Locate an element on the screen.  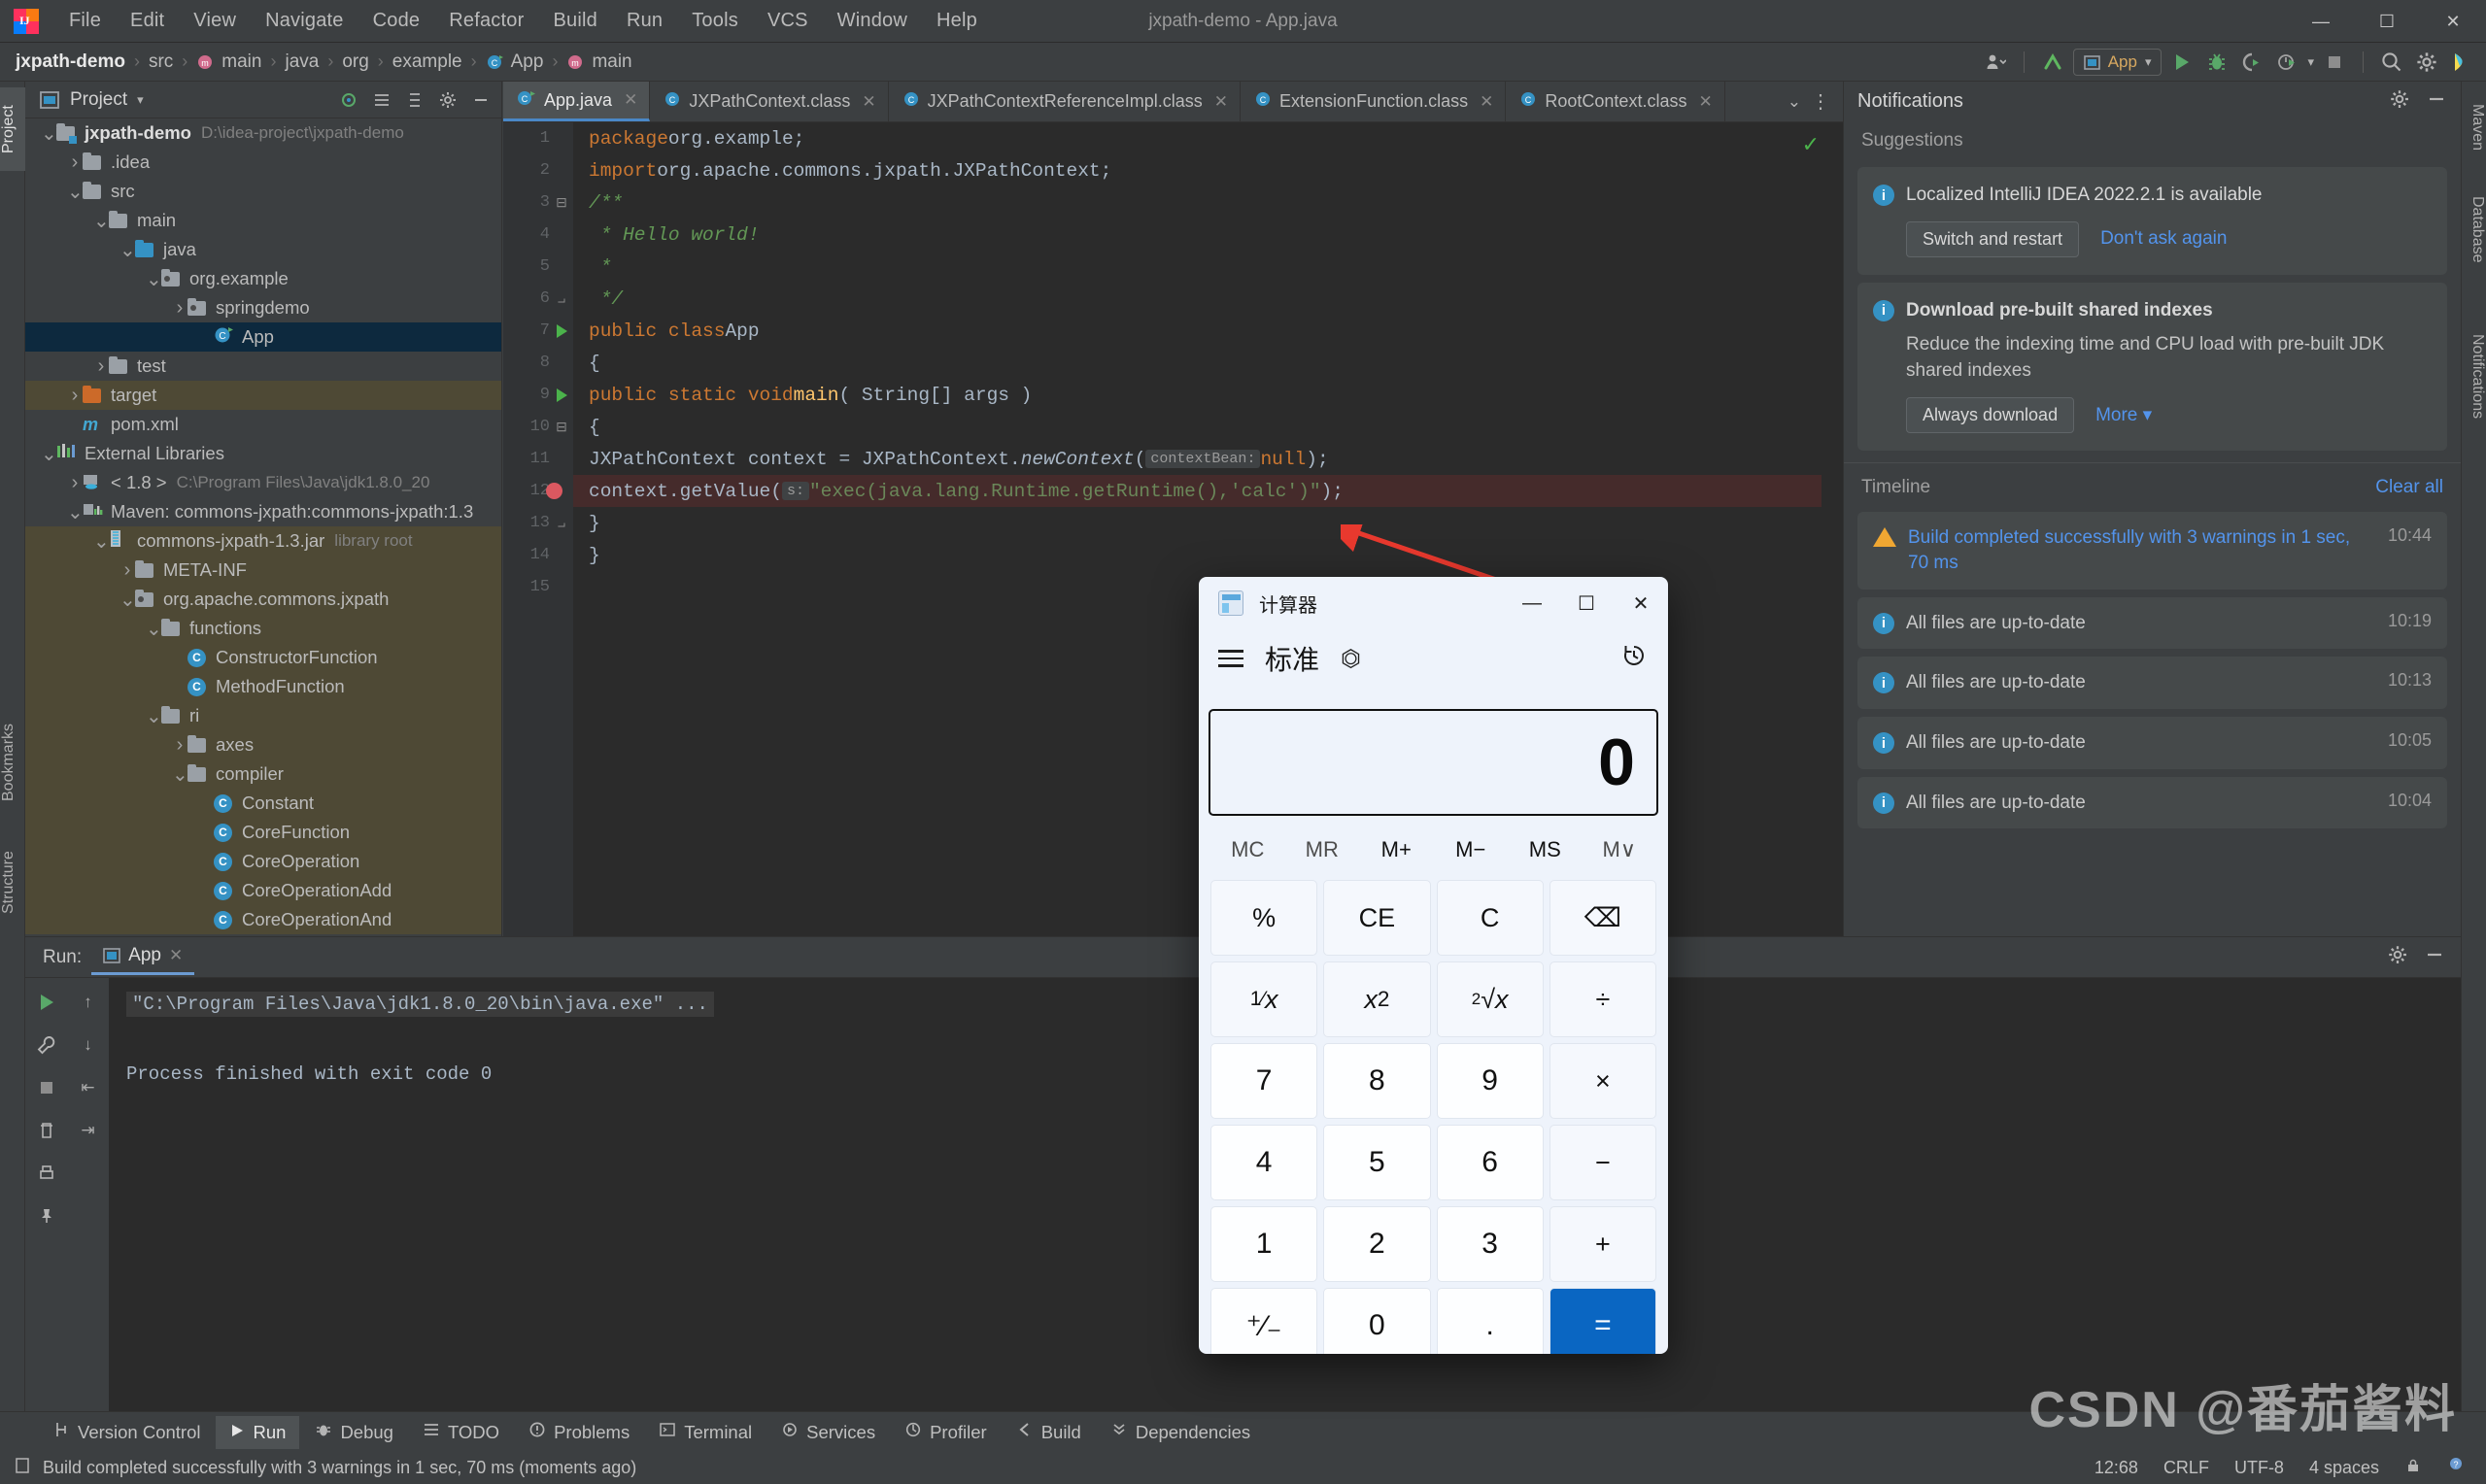
code-line: * Hello world! is located at coordinates (1208, 235).